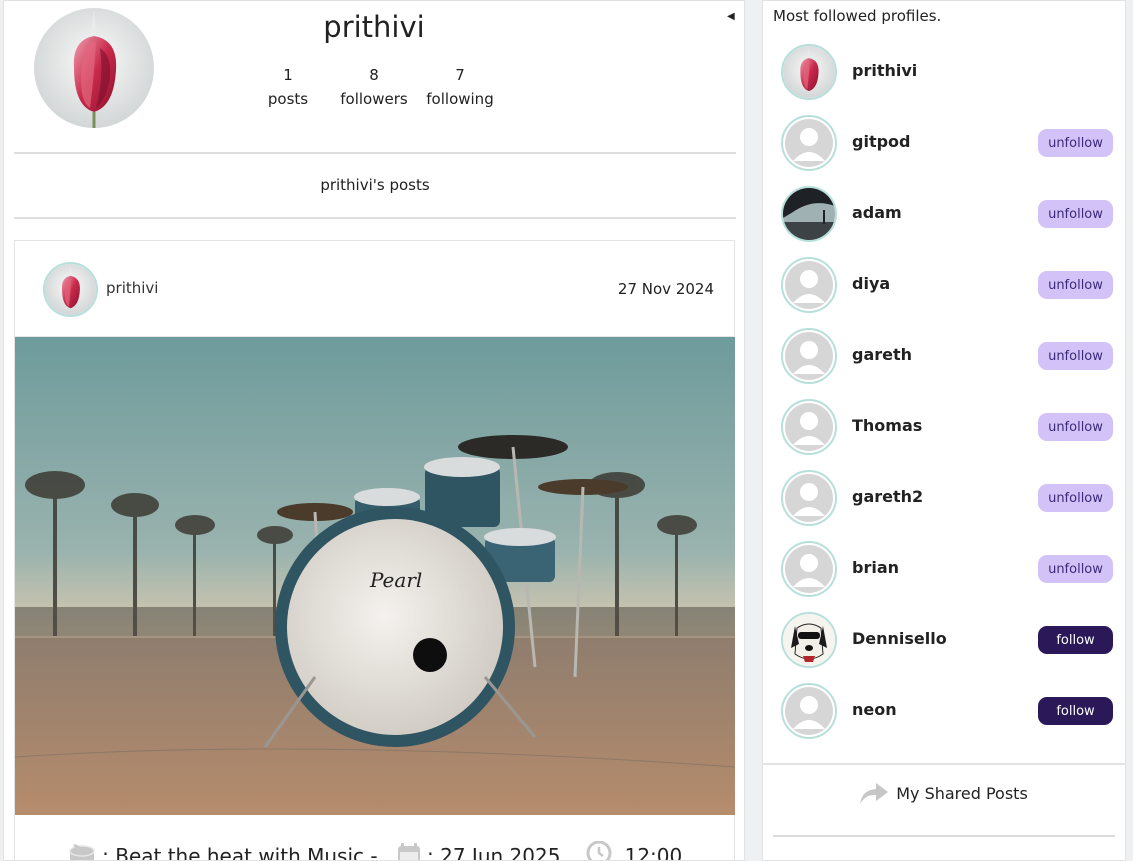  What do you see at coordinates (288, 87) in the screenshot?
I see `stat-posts: 1 posts` at bounding box center [288, 87].